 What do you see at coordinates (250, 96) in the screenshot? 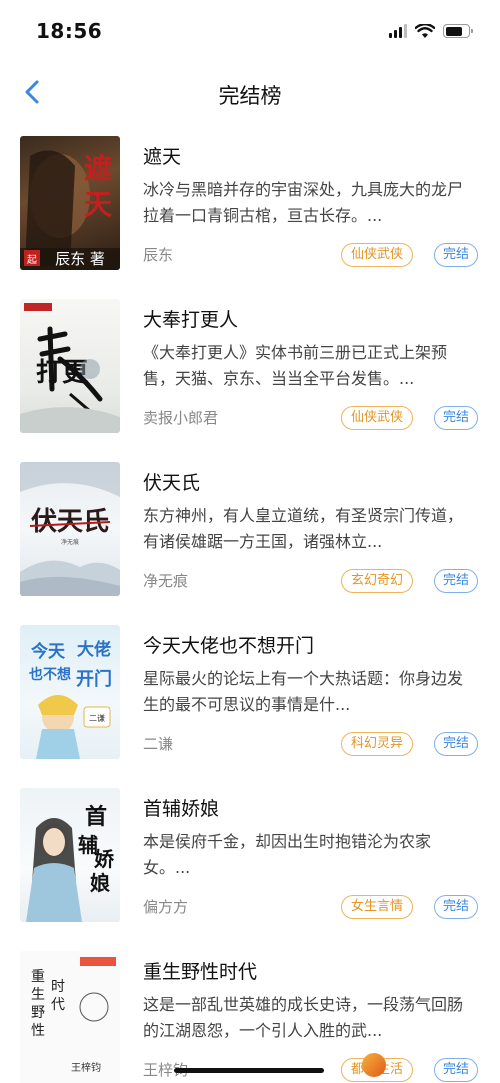
I see `page-title: 完结榜` at bounding box center [250, 96].